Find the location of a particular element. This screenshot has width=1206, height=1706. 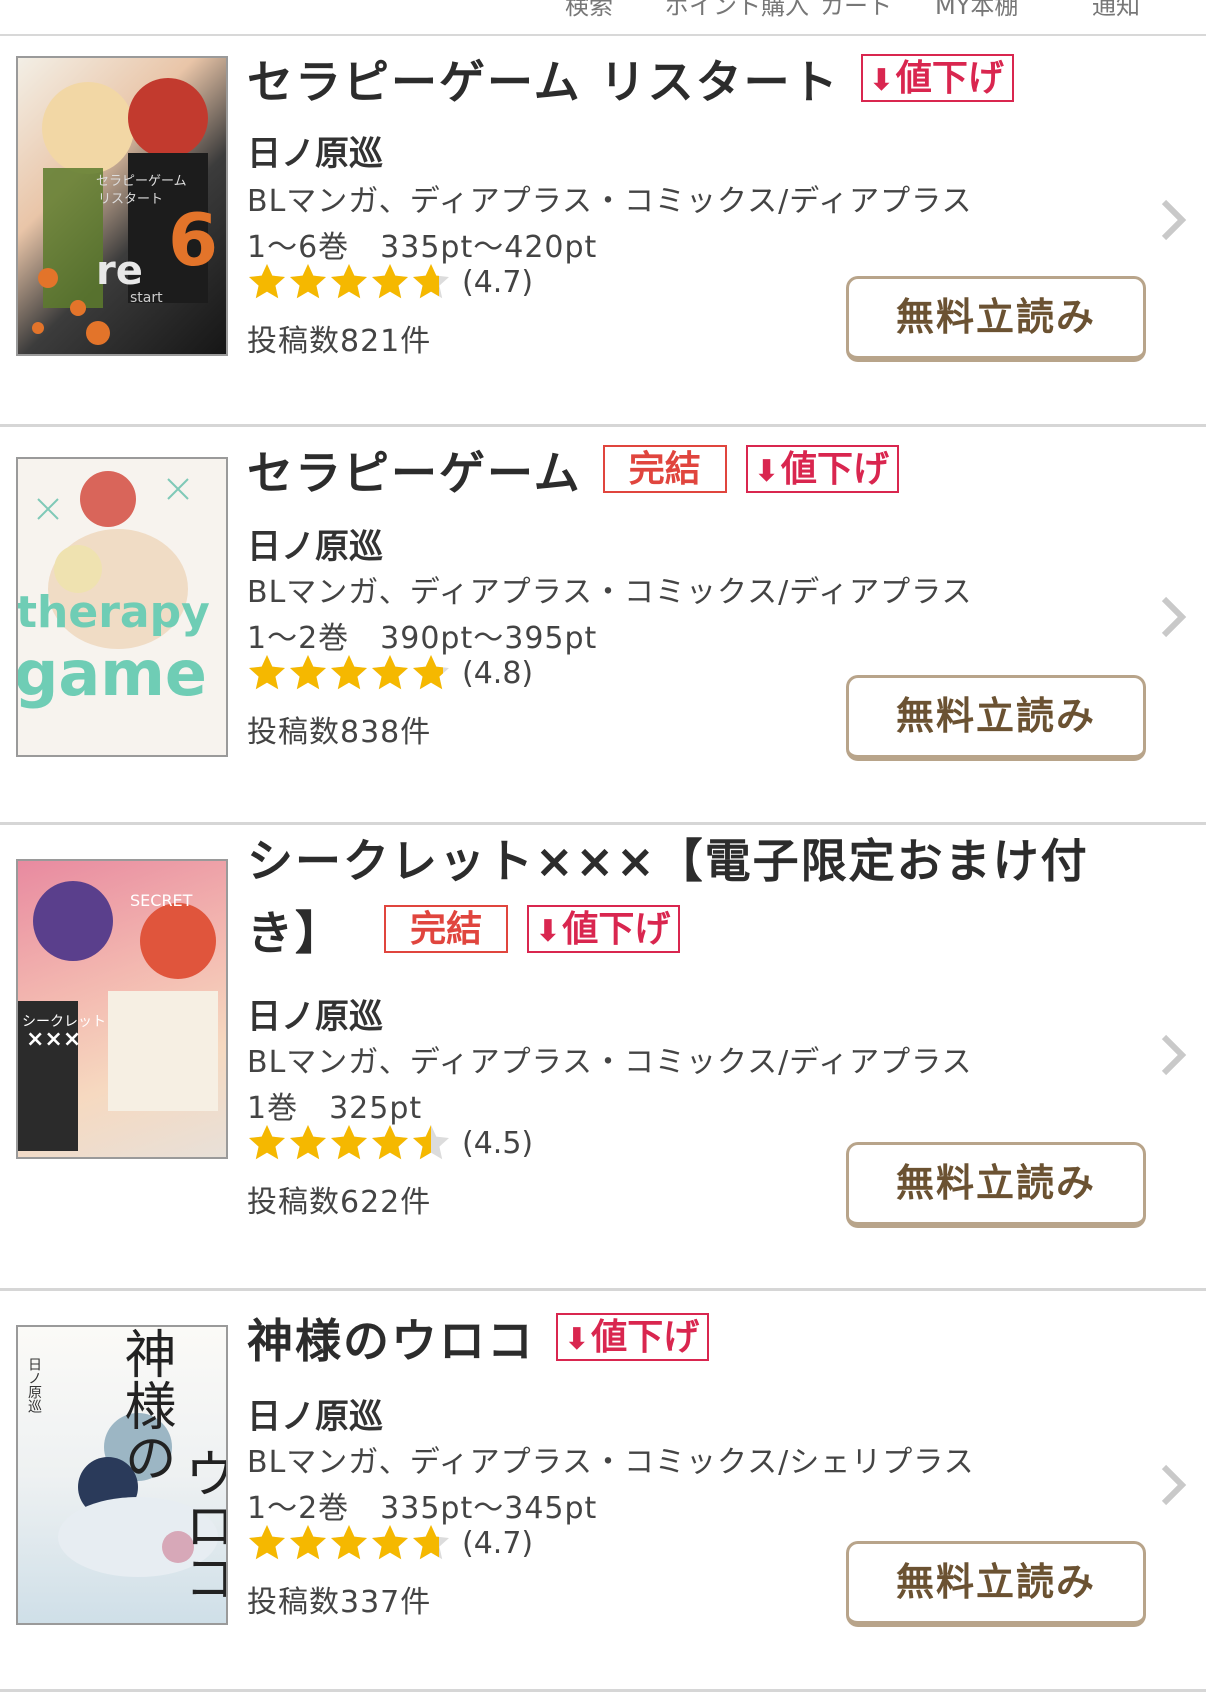

nav-cart: カート is located at coordinates (856, 10).